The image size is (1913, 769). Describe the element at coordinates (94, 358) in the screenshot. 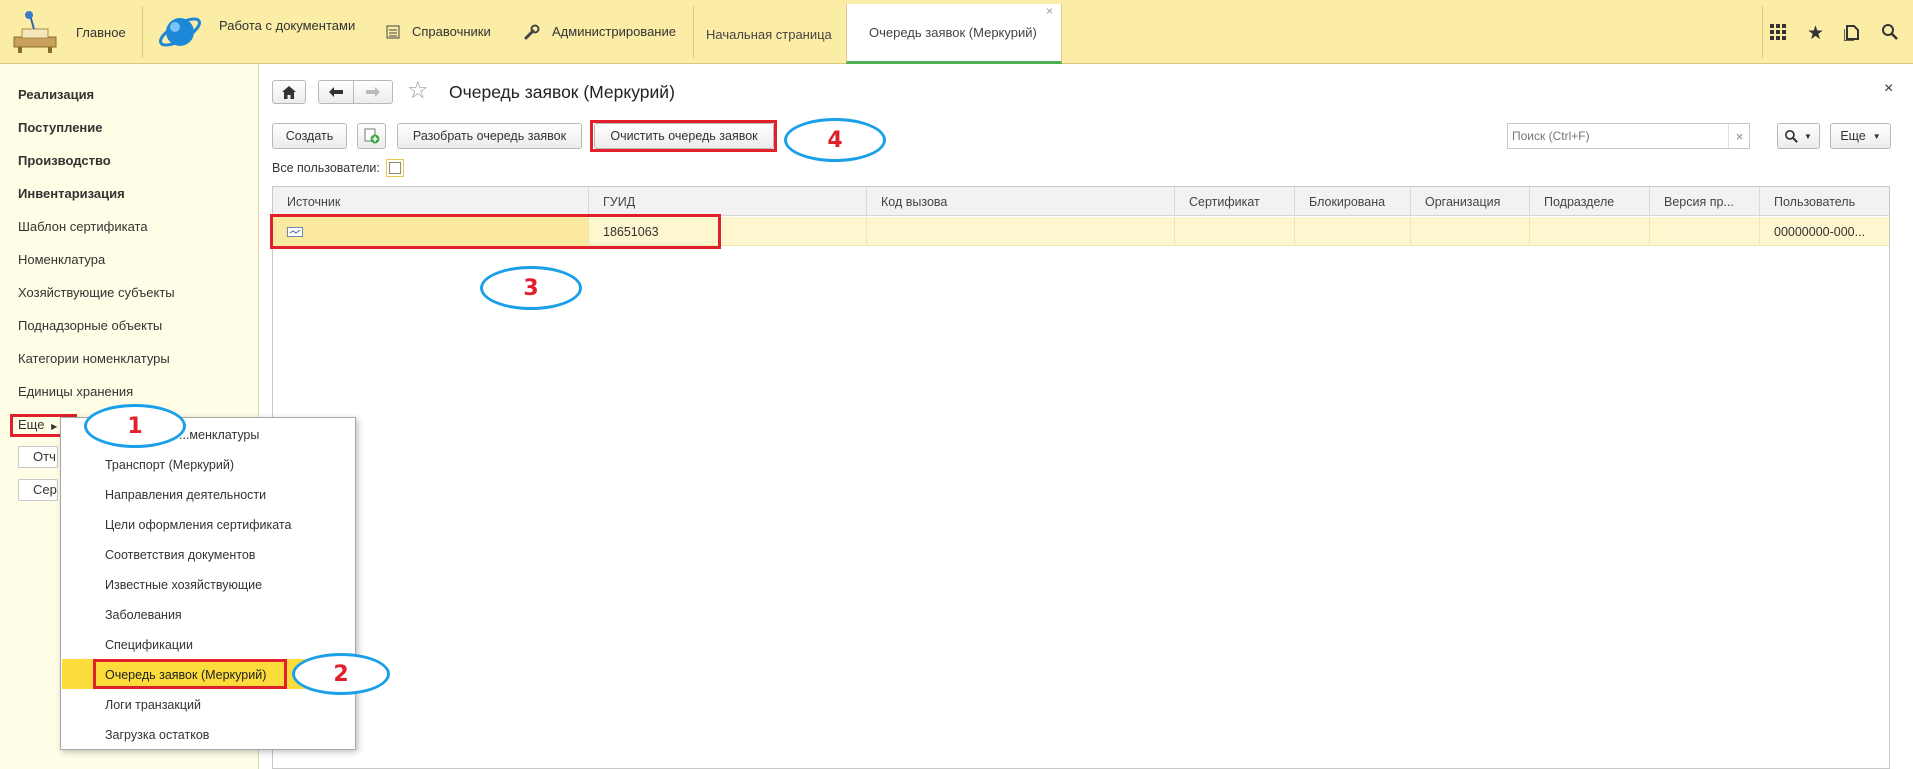

I see `sidebar-item-nomenclature-categories: Категории номенклатуры` at that location.